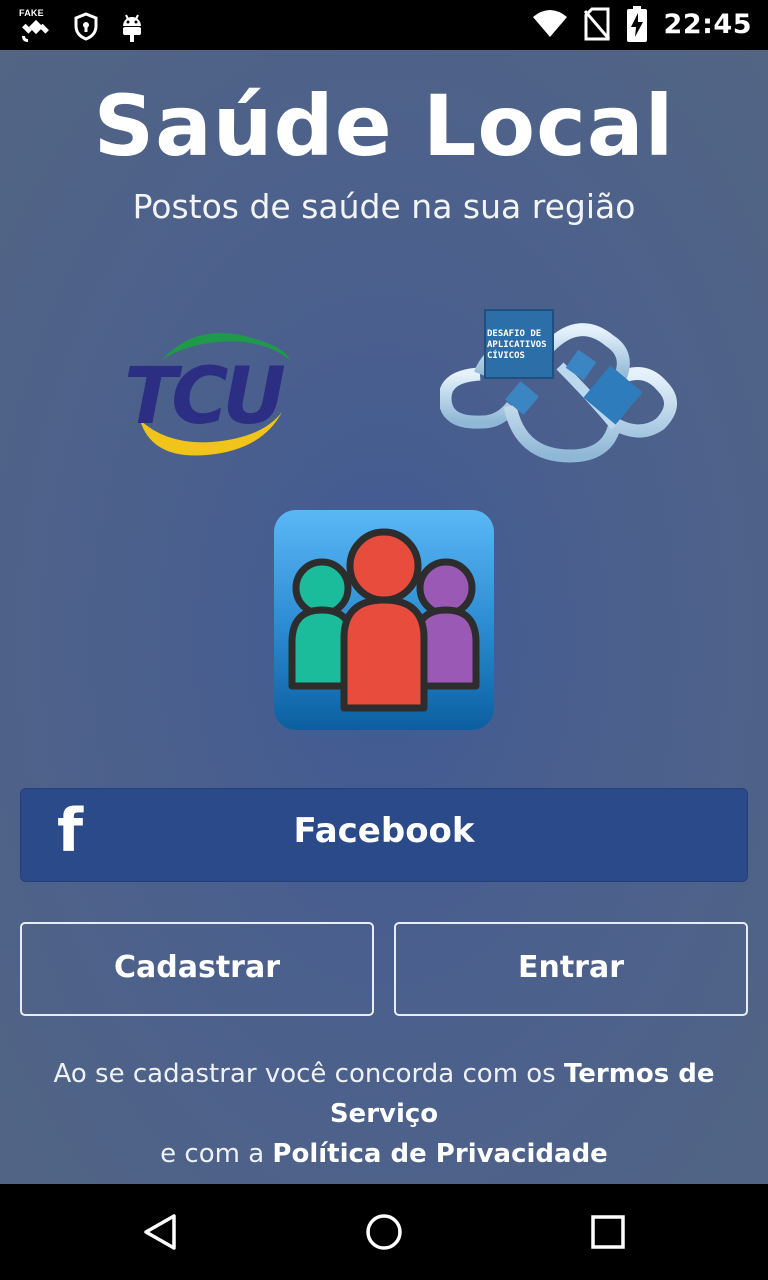  Describe the element at coordinates (517, 345) in the screenshot. I see `desafio-text-line-2: APLICATIVOS` at that location.